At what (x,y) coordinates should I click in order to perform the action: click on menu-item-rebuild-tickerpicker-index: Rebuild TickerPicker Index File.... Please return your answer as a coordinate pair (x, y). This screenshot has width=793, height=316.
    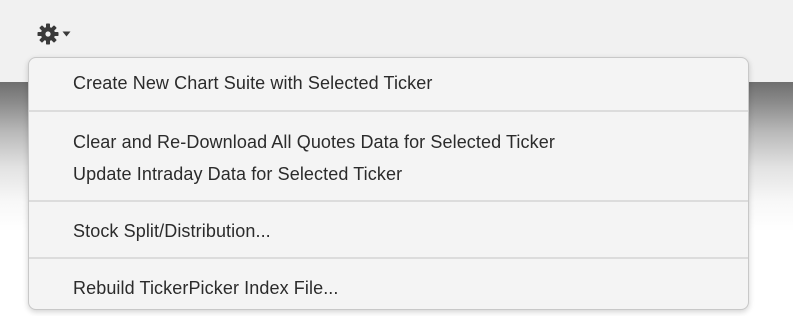
    Looking at the image, I should click on (206, 288).